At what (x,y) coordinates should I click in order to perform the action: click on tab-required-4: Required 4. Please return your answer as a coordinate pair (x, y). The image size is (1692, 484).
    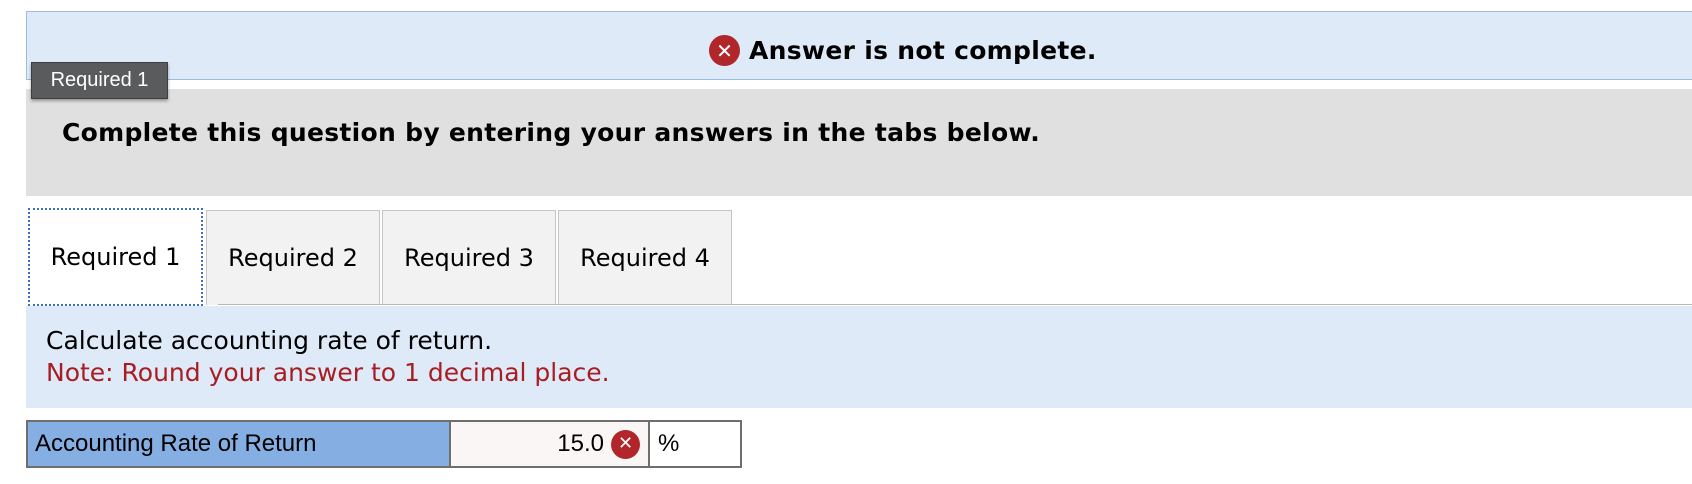
    Looking at the image, I should click on (645, 257).